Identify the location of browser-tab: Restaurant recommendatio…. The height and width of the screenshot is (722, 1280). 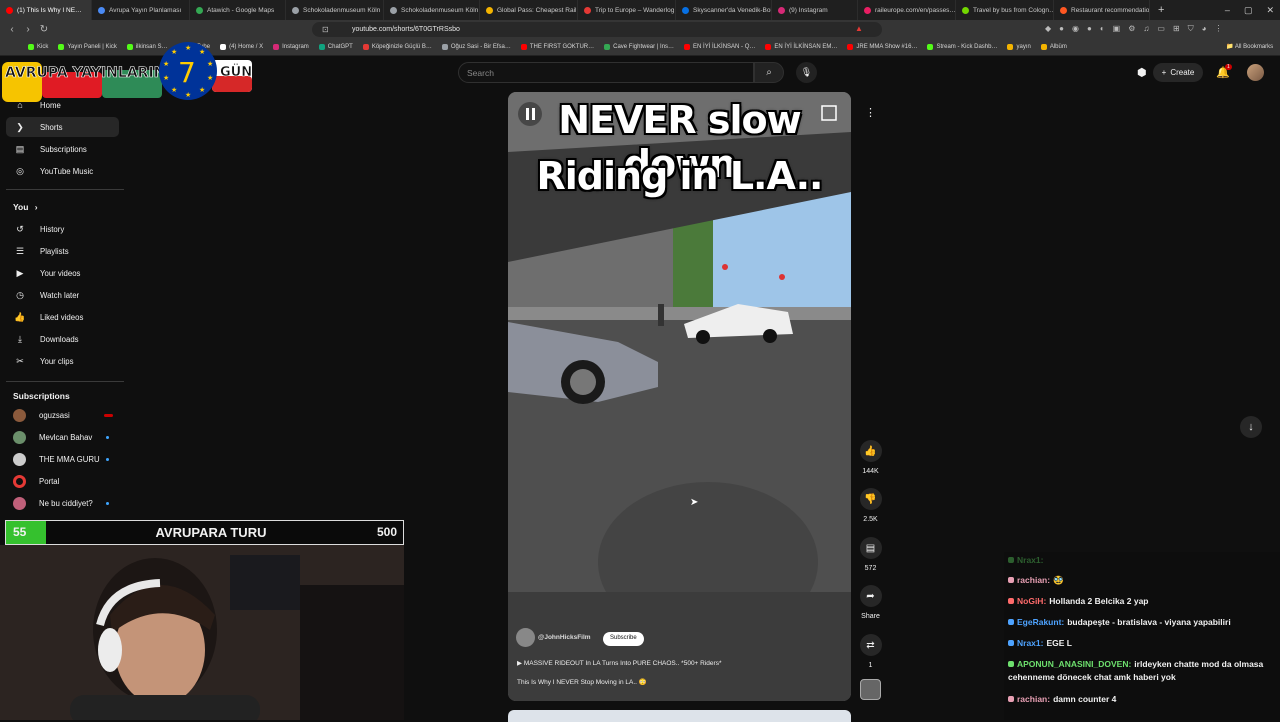
(1102, 10).